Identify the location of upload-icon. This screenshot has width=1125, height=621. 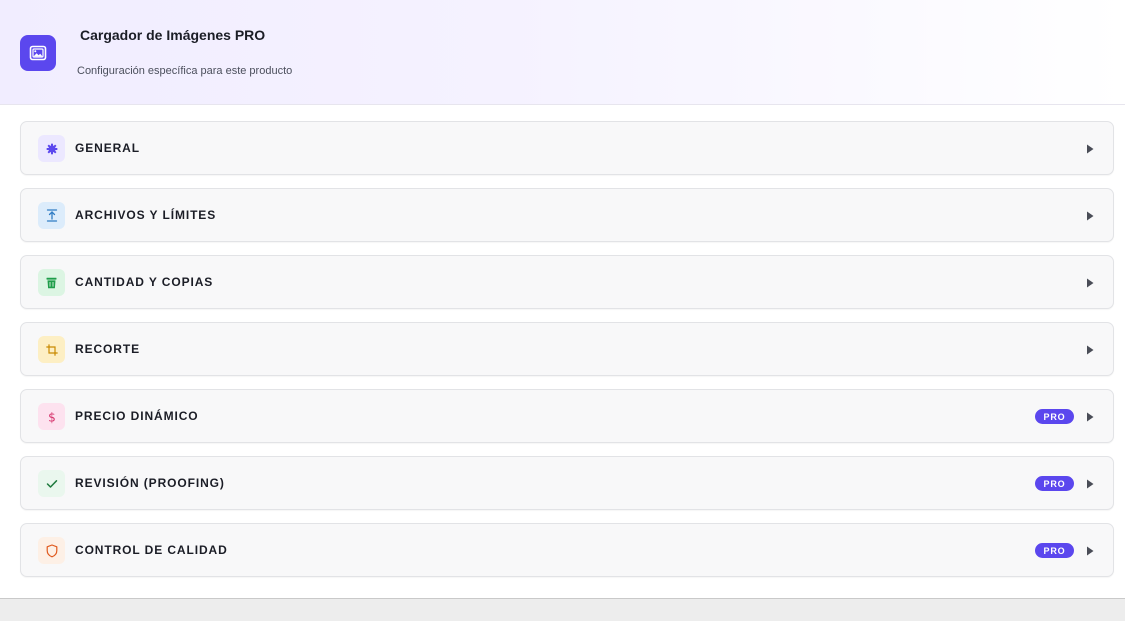
(51, 215).